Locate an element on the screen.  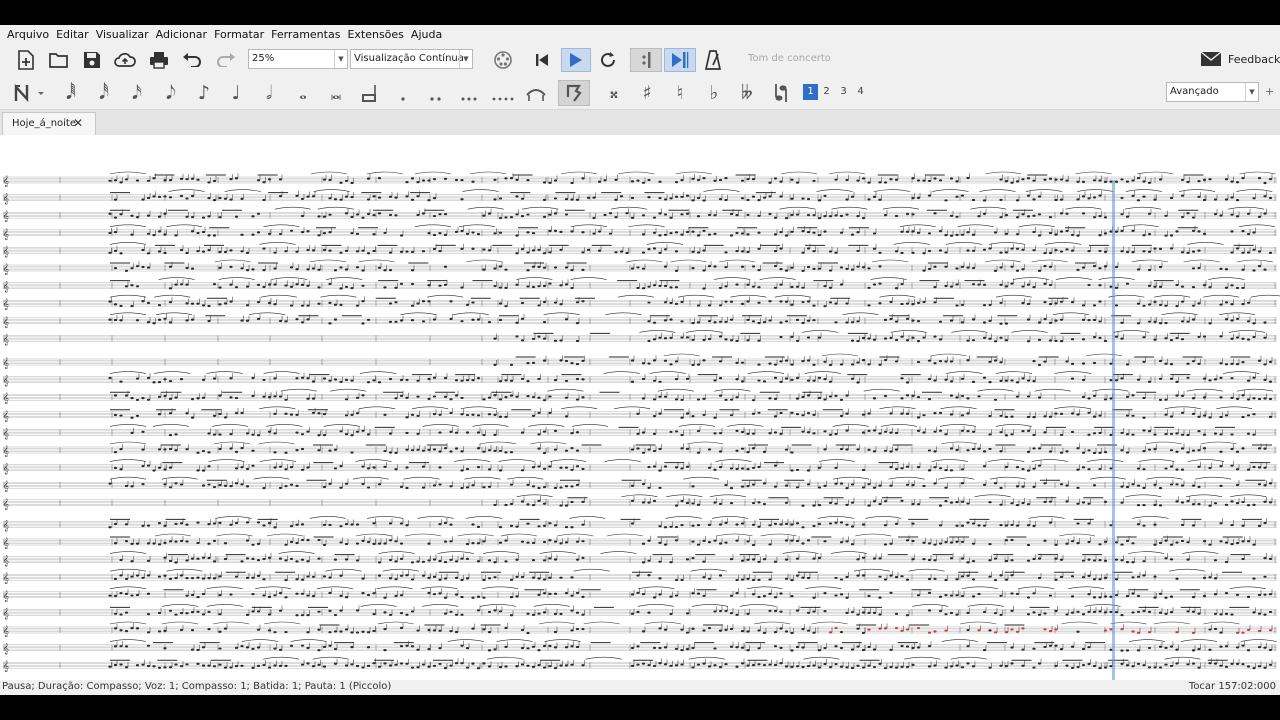
new-file-button is located at coordinates (26, 60).